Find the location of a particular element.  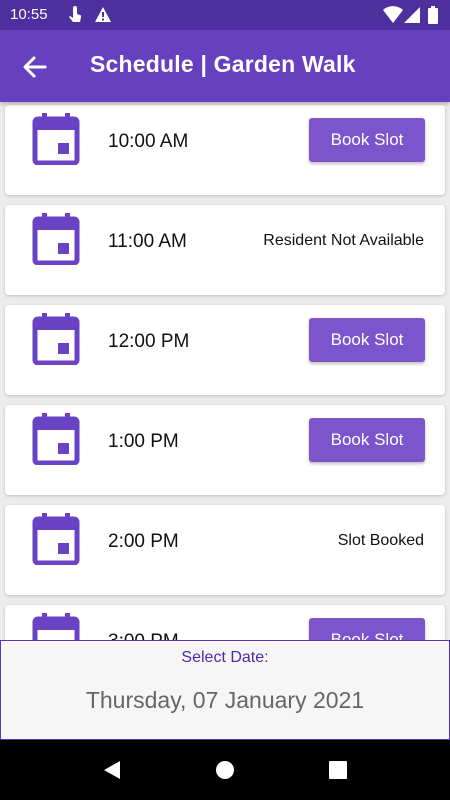

slot-card: 10:00 AM Book Slot is located at coordinates (225, 150).